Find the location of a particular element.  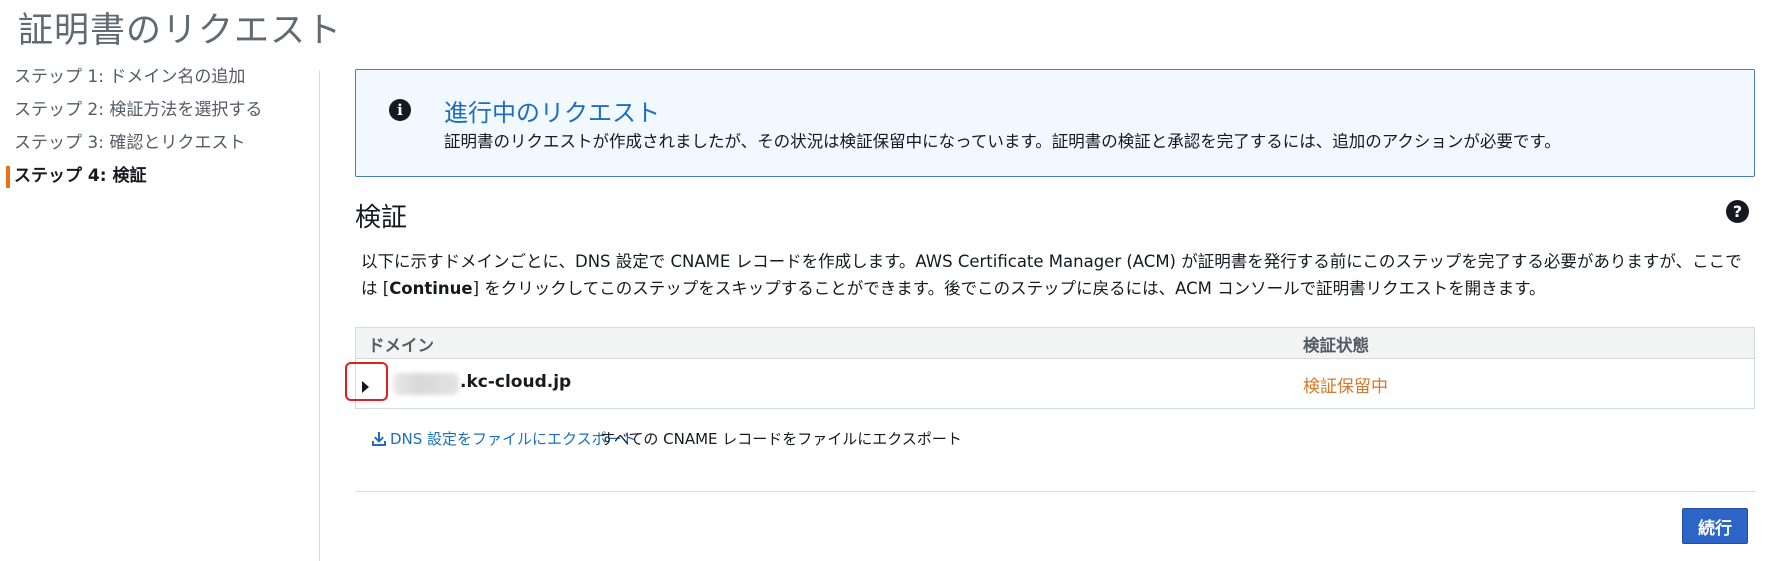

column-header-domain: ドメイン is located at coordinates (401, 345).